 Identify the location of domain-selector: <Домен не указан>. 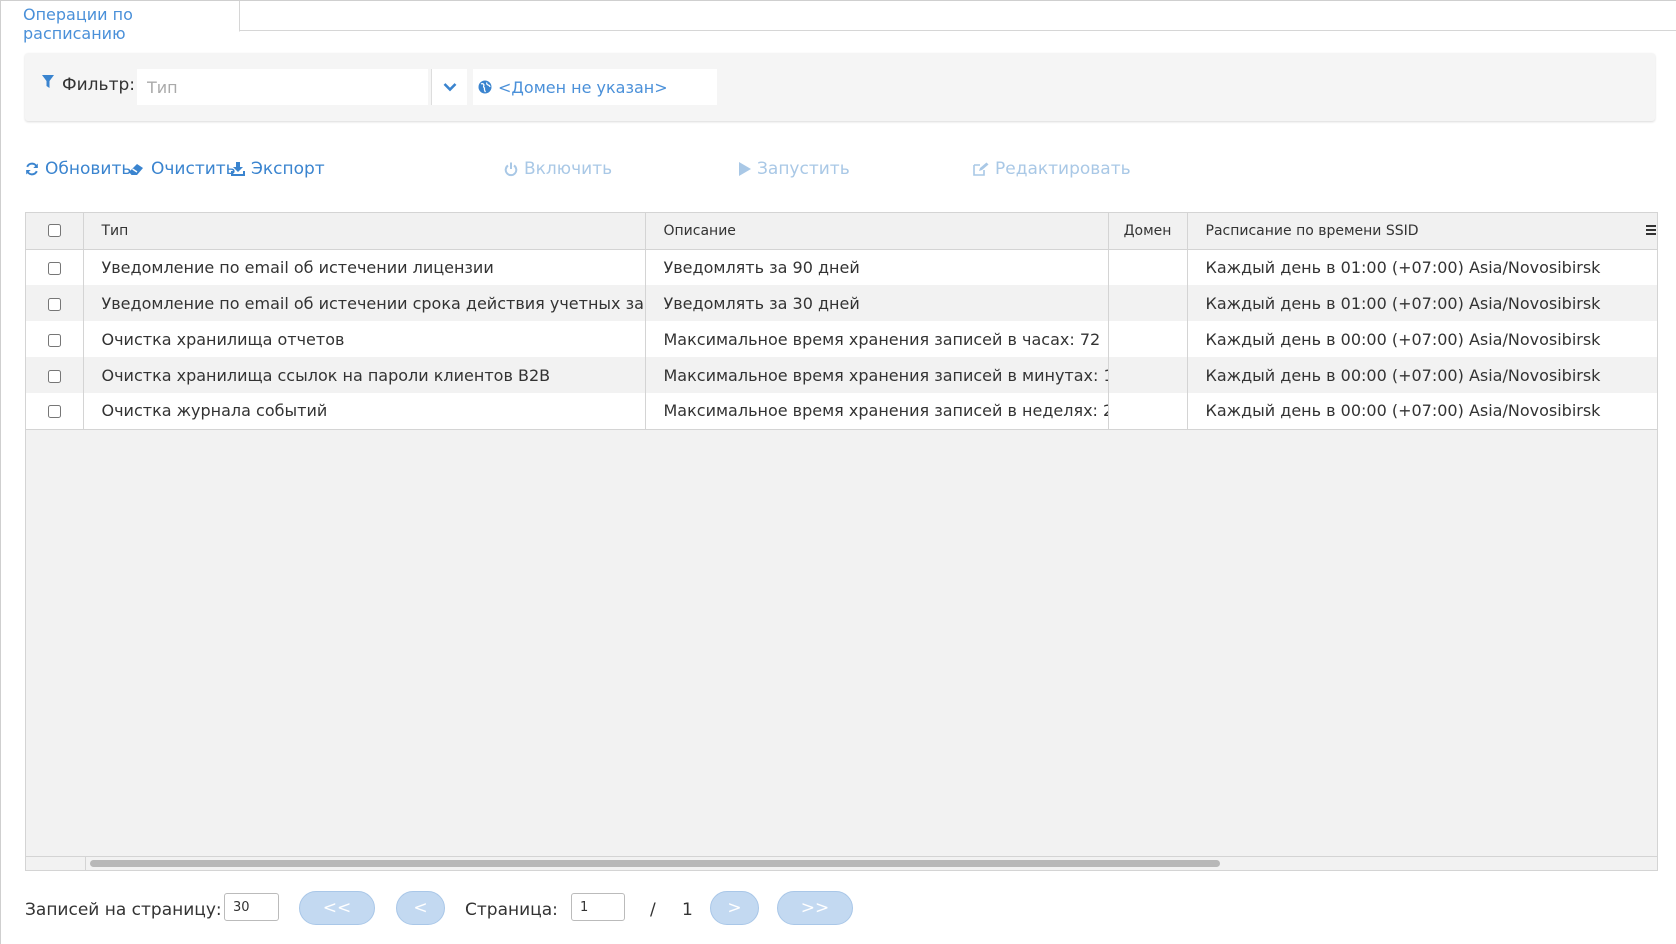
(595, 87).